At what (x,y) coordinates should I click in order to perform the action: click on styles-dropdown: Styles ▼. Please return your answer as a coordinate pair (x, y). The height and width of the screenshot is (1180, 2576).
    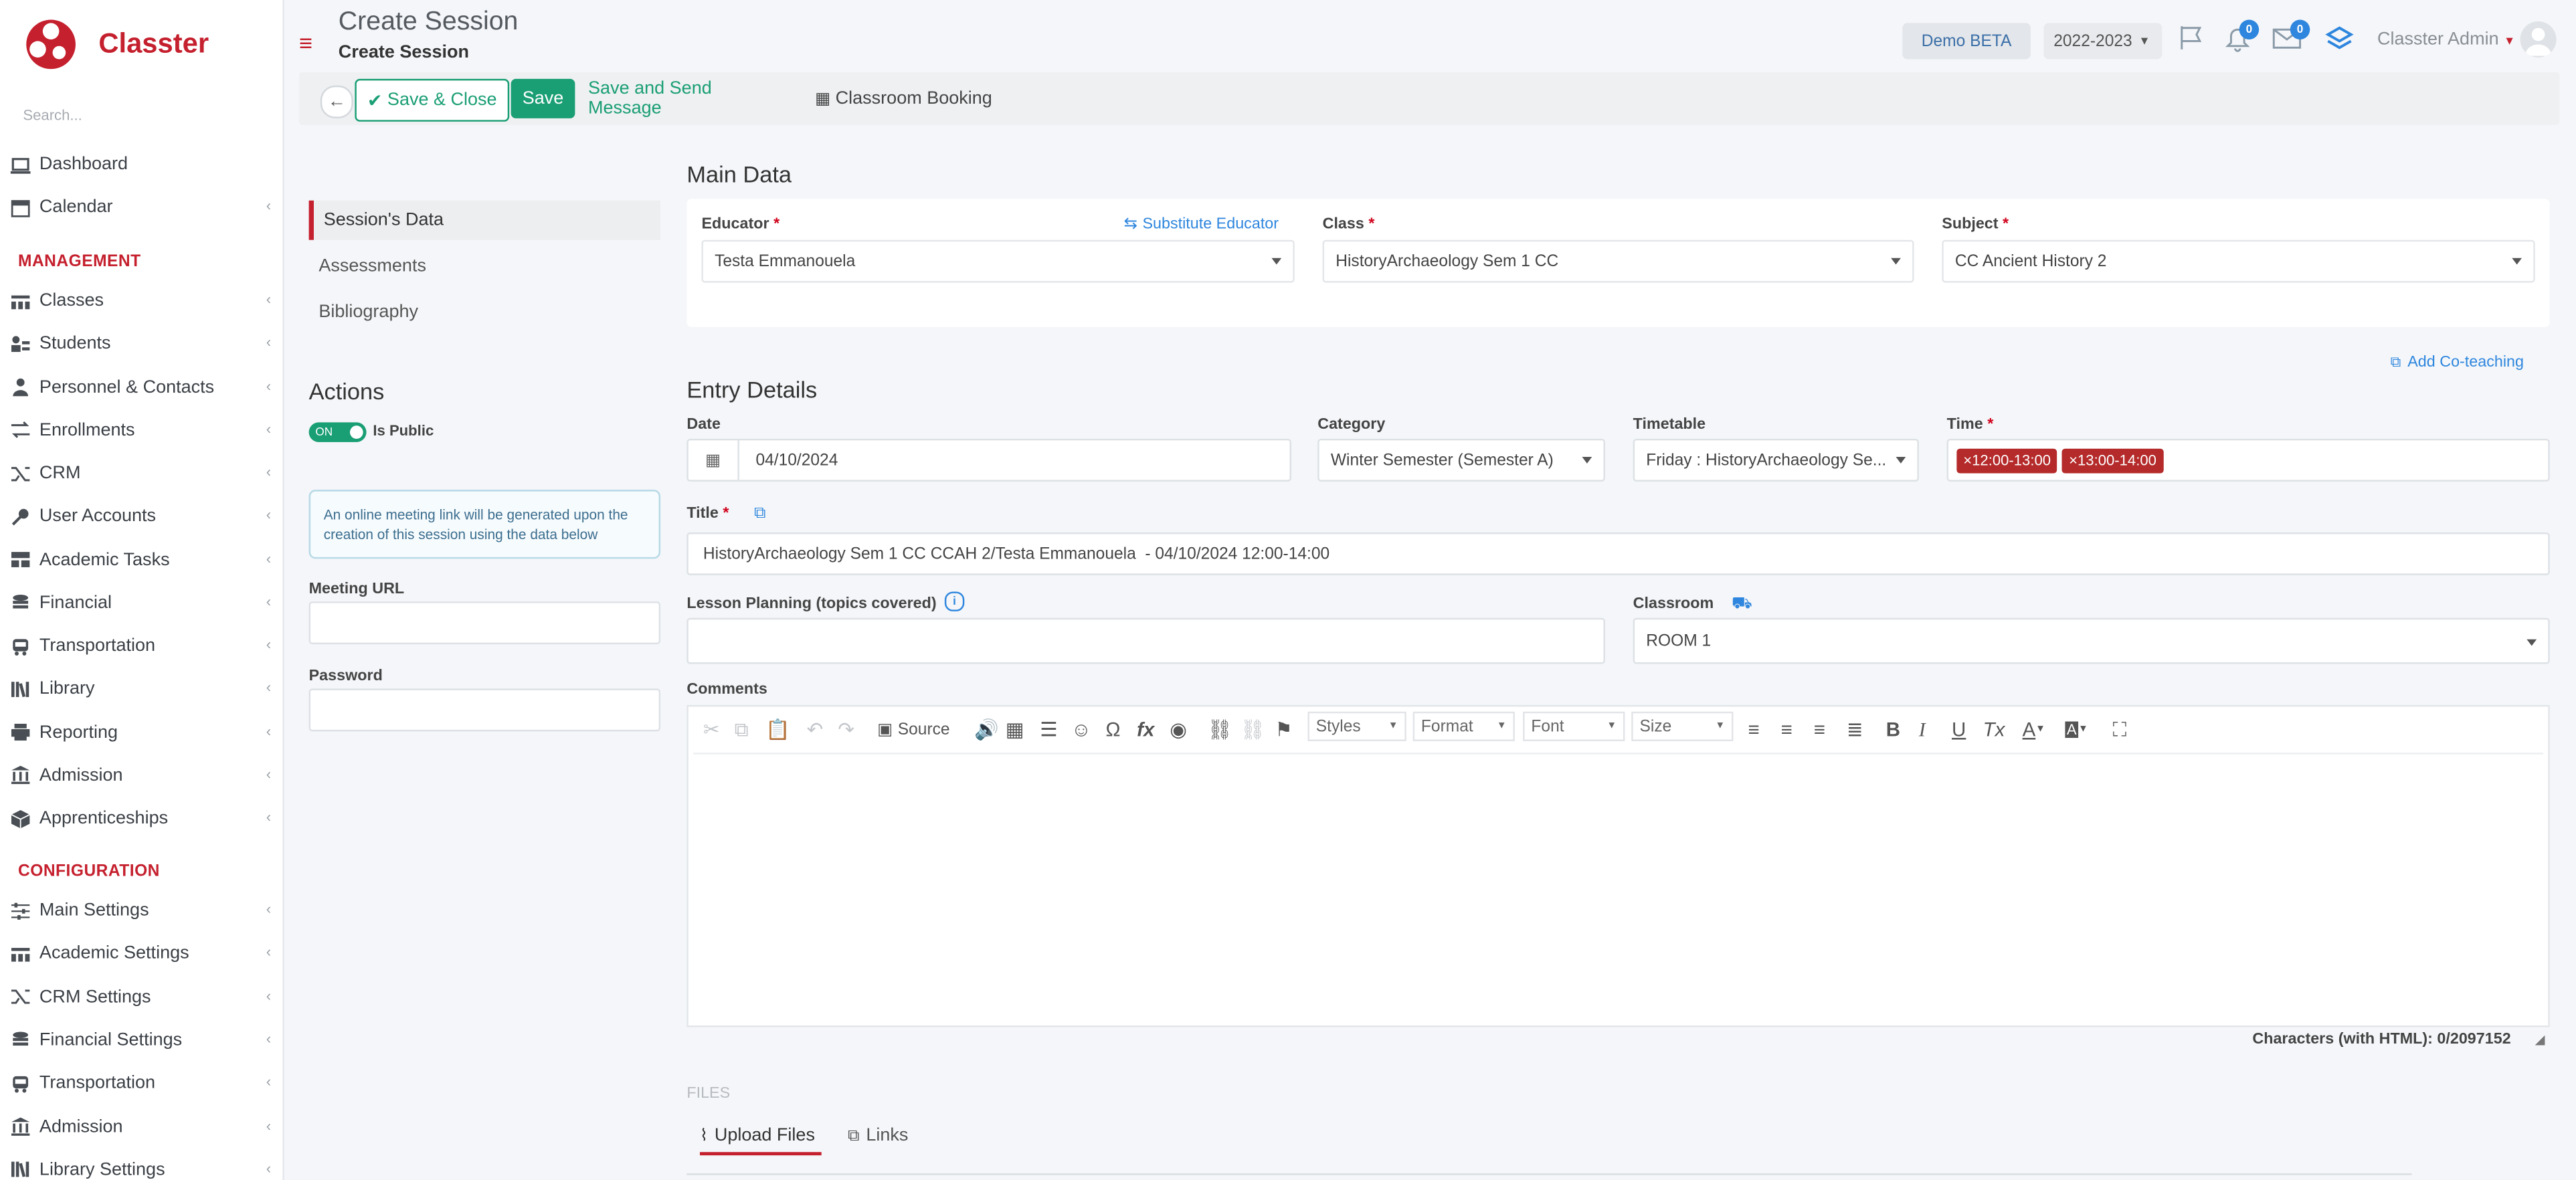
    Looking at the image, I should click on (1356, 726).